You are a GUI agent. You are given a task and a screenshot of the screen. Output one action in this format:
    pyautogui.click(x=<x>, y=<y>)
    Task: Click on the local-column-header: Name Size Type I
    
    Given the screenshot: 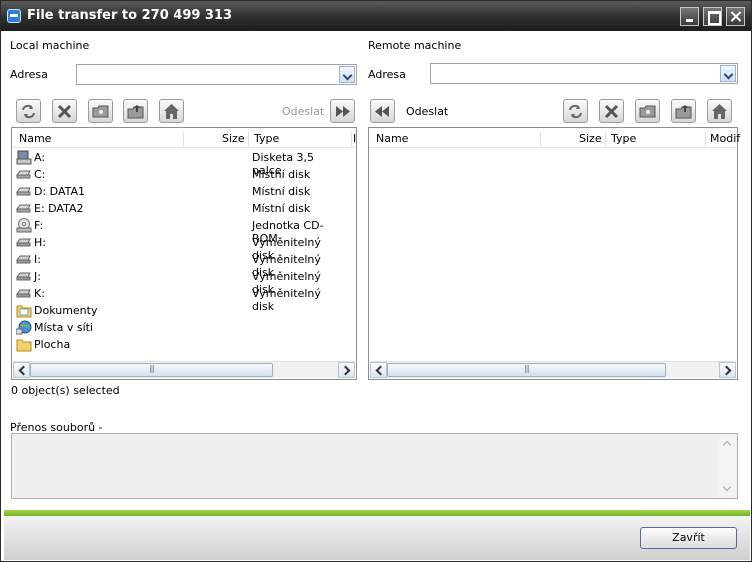 What is the action you would take?
    pyautogui.click(x=184, y=138)
    